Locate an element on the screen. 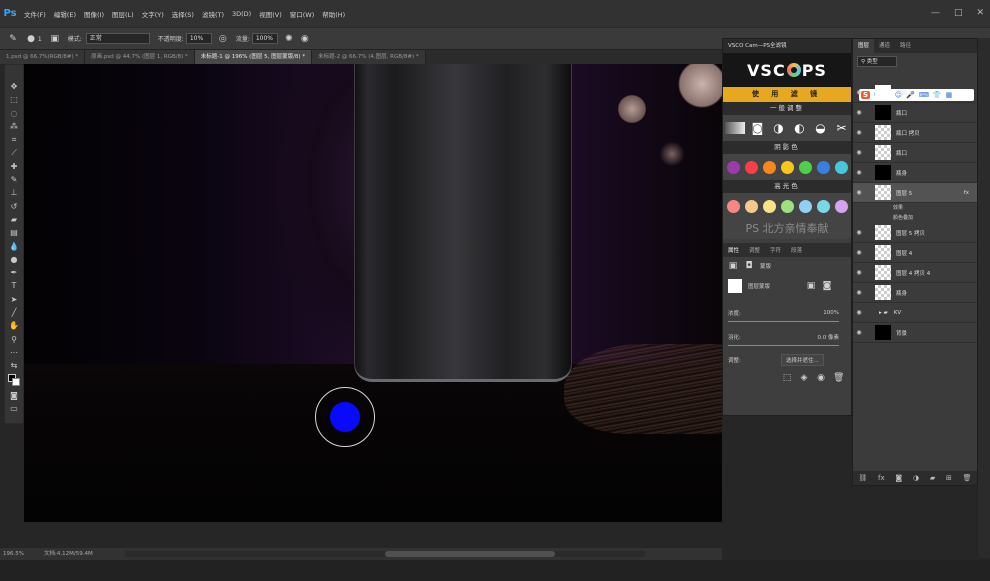  load-selection-icon: ⬚ is located at coordinates (787, 378).